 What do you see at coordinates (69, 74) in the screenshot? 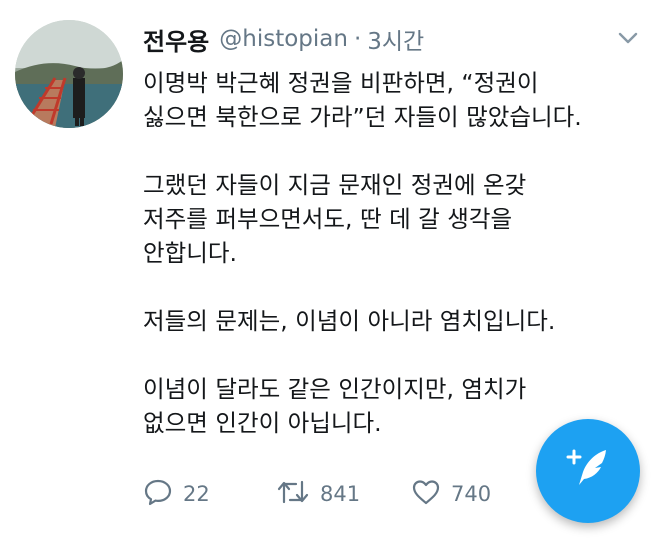
I see `avatar` at bounding box center [69, 74].